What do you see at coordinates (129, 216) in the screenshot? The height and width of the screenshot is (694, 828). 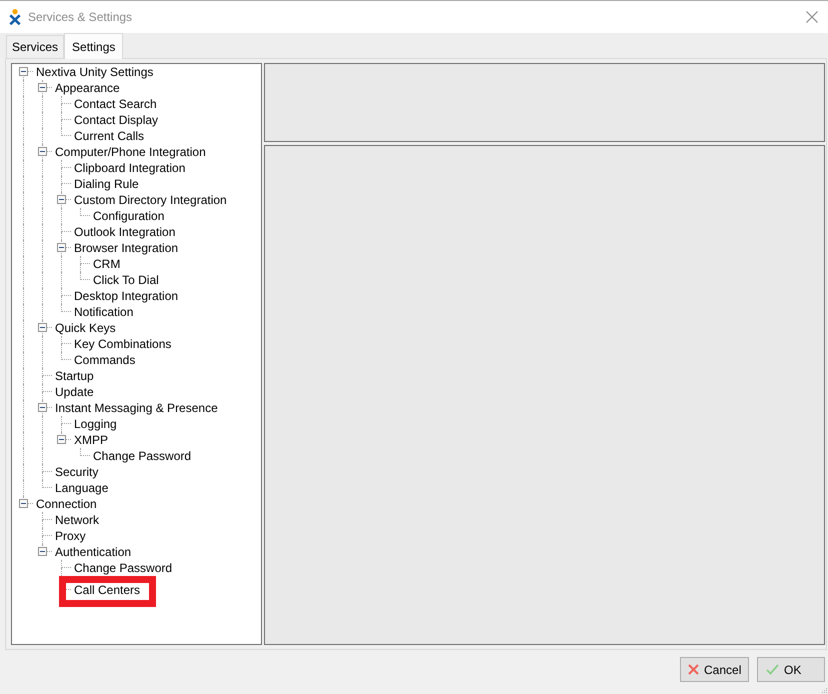 I see `tree-item: Configuration` at bounding box center [129, 216].